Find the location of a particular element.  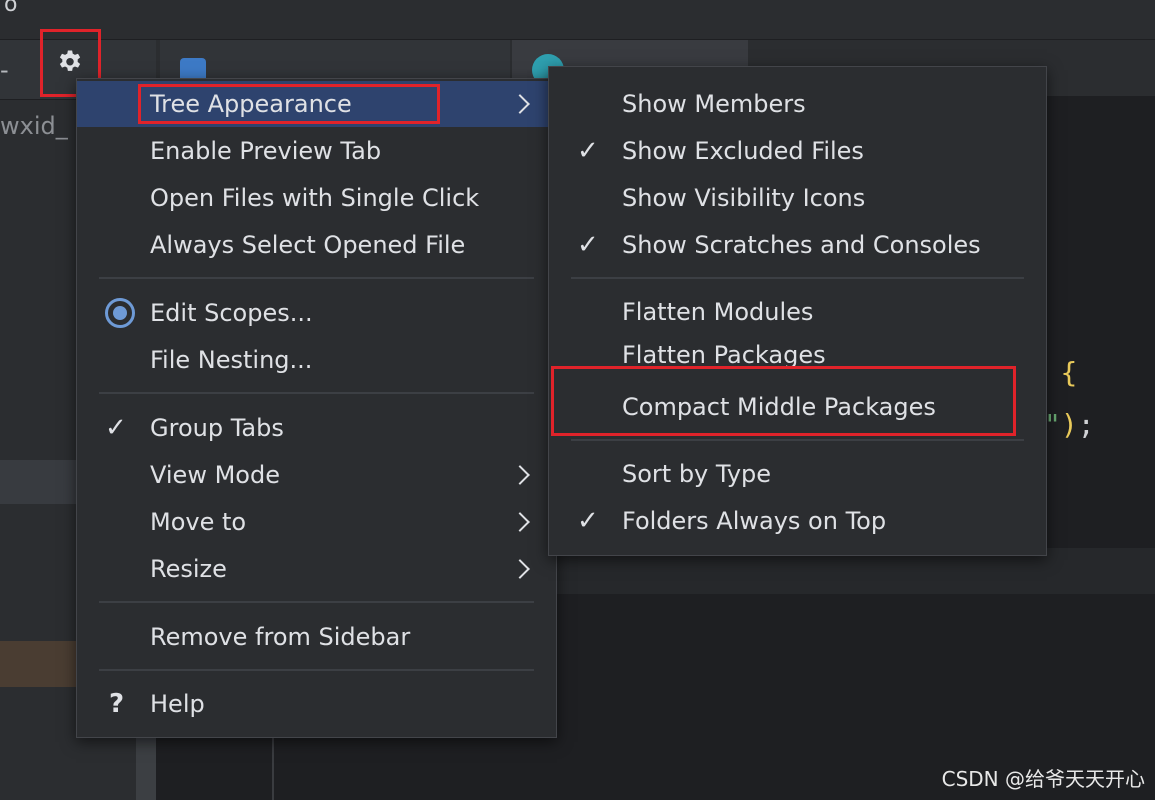

menu-item-show-scratches-consoles: ✓ Show Scratches and Consoles is located at coordinates (797, 245).